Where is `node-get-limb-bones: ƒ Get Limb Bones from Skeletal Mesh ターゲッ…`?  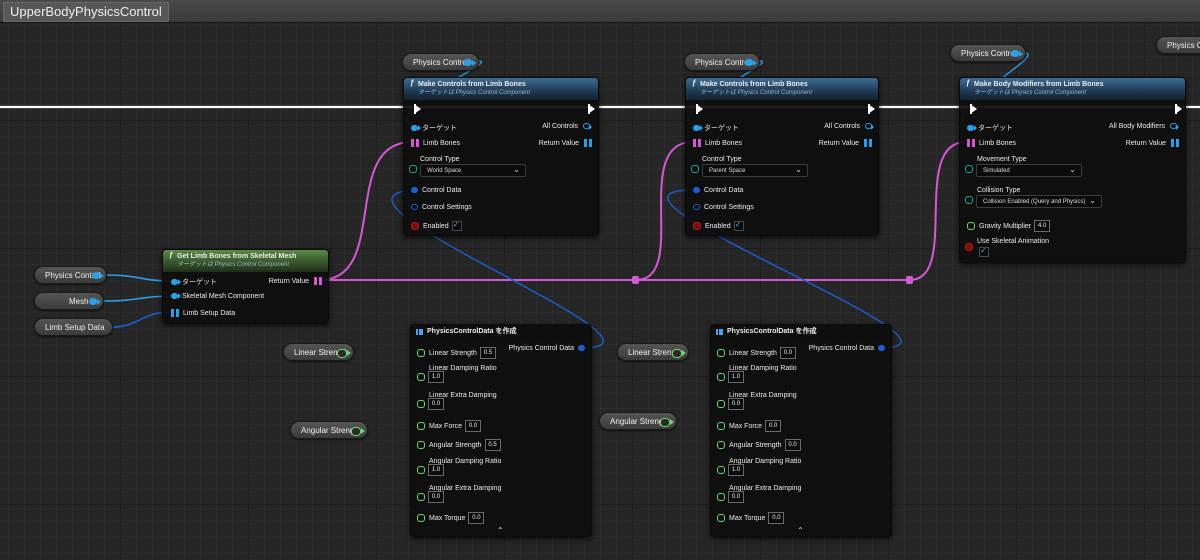 node-get-limb-bones: ƒ Get Limb Bones from Skeletal Mesh ターゲッ… is located at coordinates (245, 286).